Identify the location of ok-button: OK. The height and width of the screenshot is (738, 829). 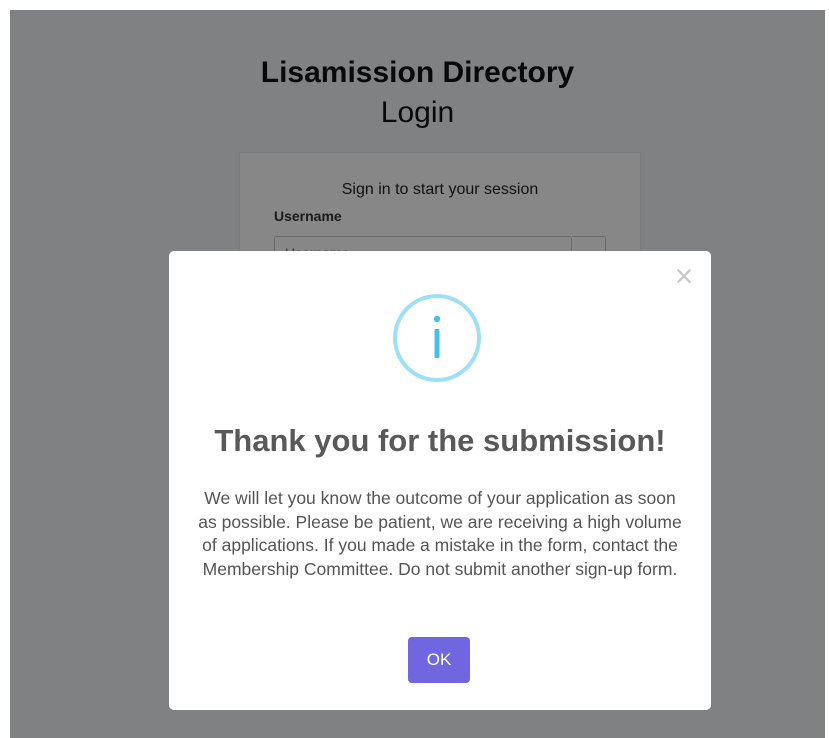
(439, 660).